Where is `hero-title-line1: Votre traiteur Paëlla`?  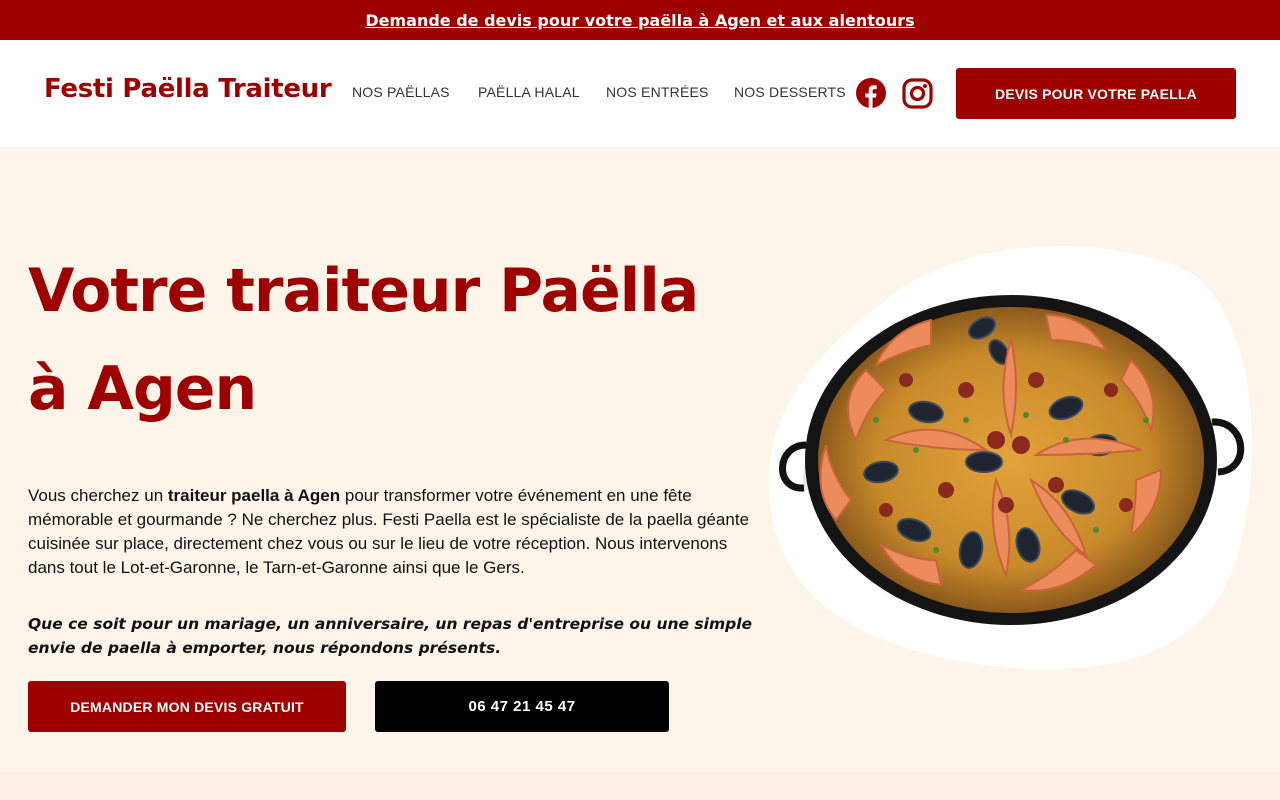
hero-title-line1: Votre traiteur Paëlla is located at coordinates (363, 291).